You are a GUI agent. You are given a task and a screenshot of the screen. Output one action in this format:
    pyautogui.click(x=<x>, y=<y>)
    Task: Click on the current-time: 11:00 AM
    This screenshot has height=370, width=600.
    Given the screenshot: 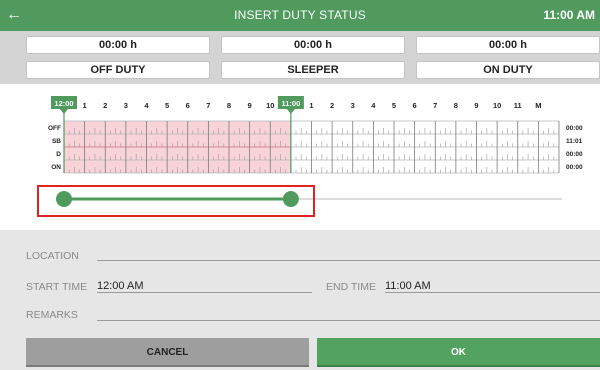 What is the action you would take?
    pyautogui.click(x=569, y=15)
    